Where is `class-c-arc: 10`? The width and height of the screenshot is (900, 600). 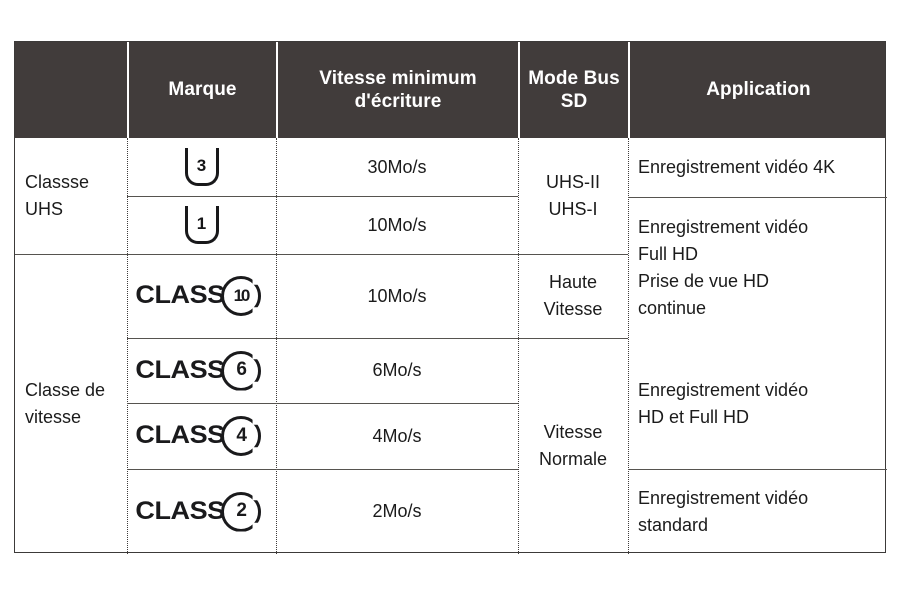 class-c-arc: 10 is located at coordinates (241, 296).